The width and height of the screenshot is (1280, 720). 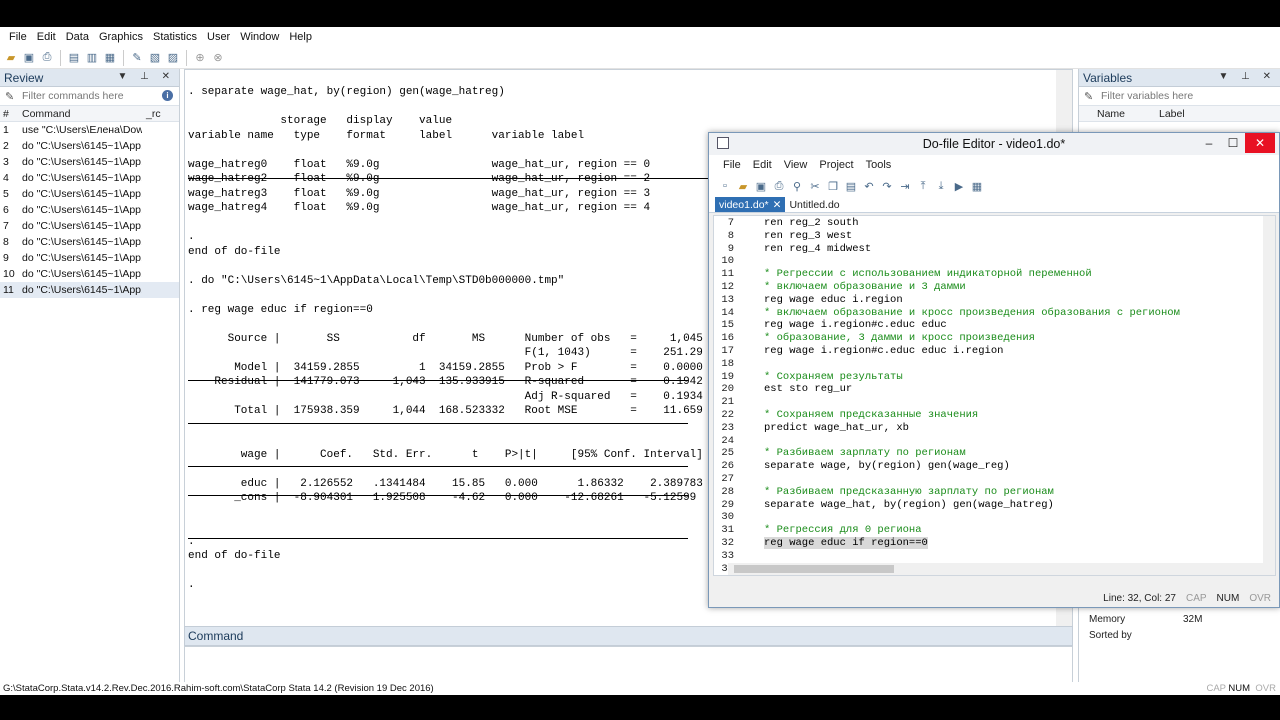 I want to click on code-comment: * Сохраняем результаты, so click(x=818, y=377).